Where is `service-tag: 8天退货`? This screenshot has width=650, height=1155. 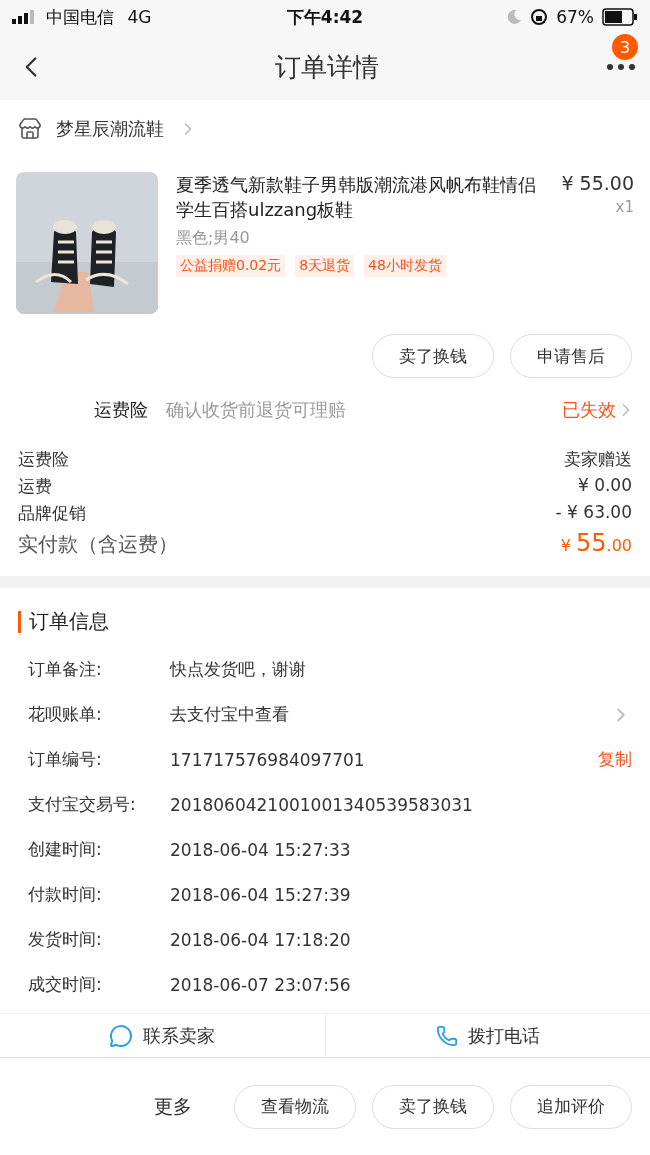 service-tag: 8天退货 is located at coordinates (325, 266).